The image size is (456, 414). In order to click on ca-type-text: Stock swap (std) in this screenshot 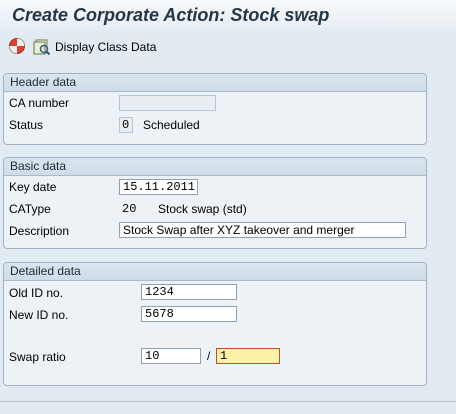, I will do `click(202, 209)`.